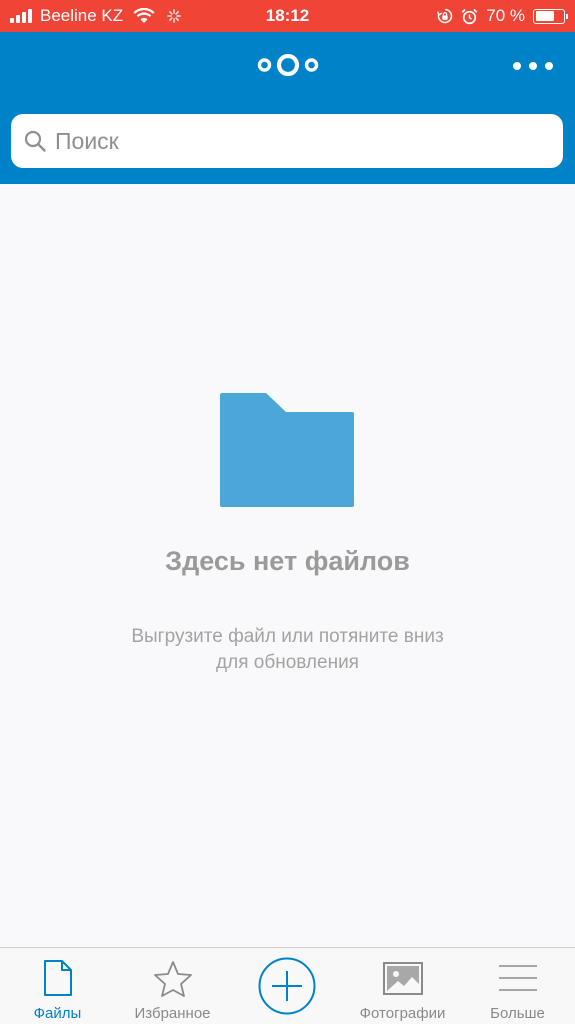 Image resolution: width=575 pixels, height=1024 pixels. I want to click on star-icon, so click(172, 979).